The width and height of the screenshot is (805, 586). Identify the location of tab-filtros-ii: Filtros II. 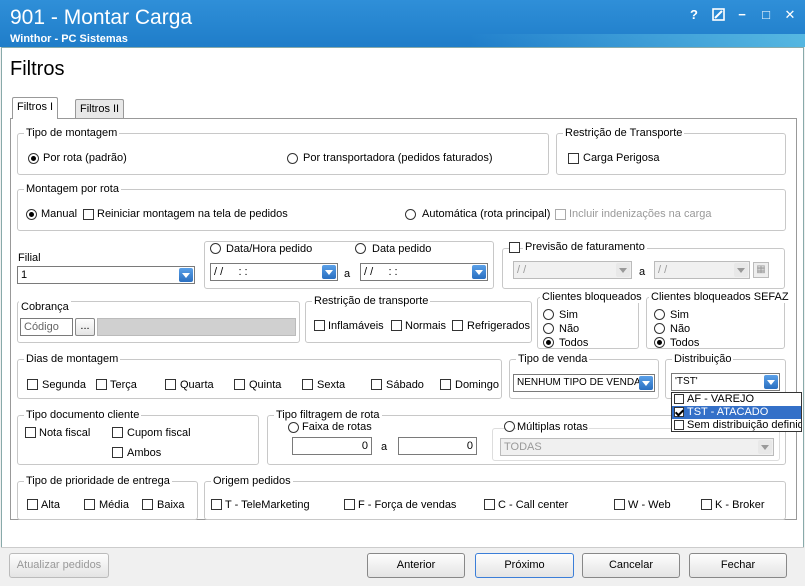
(100, 108).